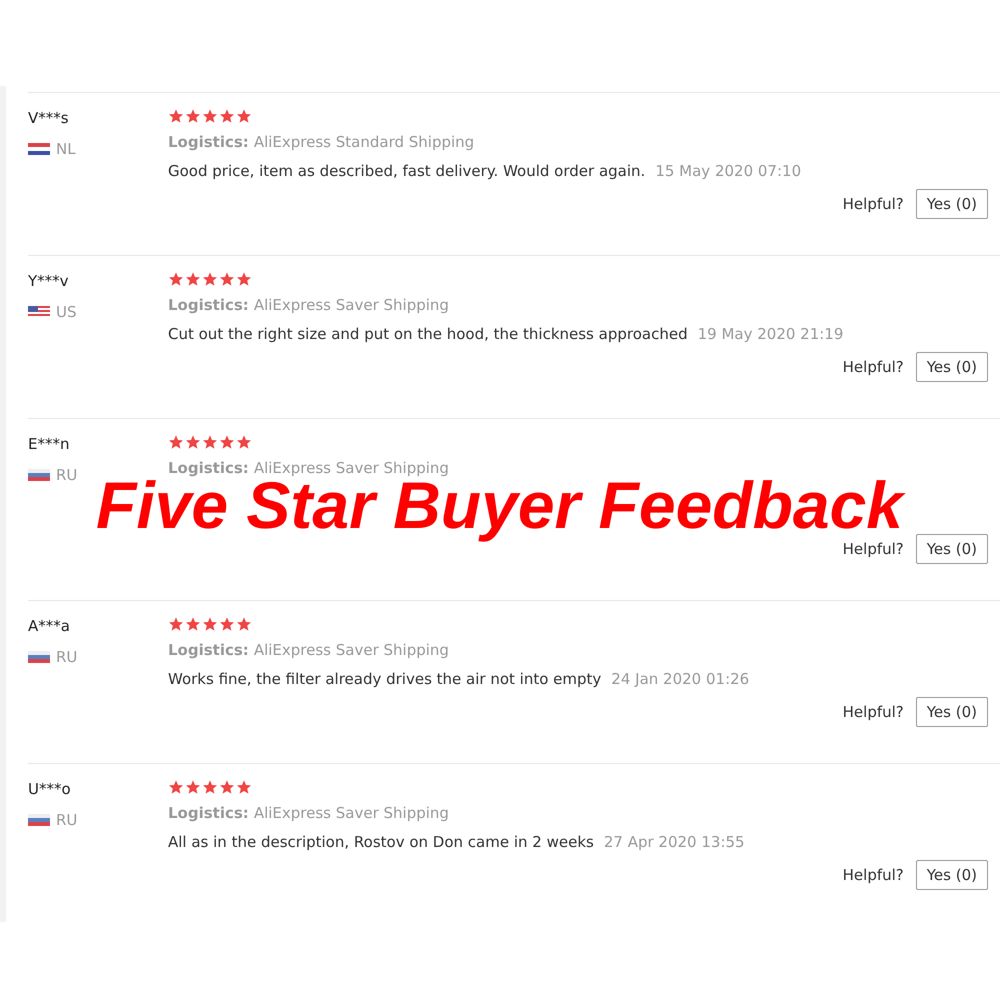 The height and width of the screenshot is (1000, 1000). I want to click on shipping-method: AliExpress Standard Shipping, so click(364, 142).